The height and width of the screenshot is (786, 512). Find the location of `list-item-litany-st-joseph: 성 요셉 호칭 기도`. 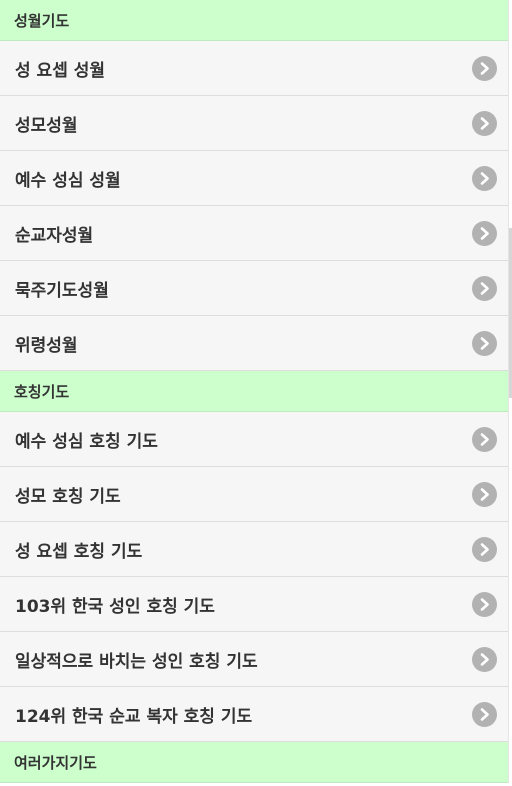

list-item-litany-st-joseph: 성 요셉 호칭 기도 is located at coordinates (254, 549).